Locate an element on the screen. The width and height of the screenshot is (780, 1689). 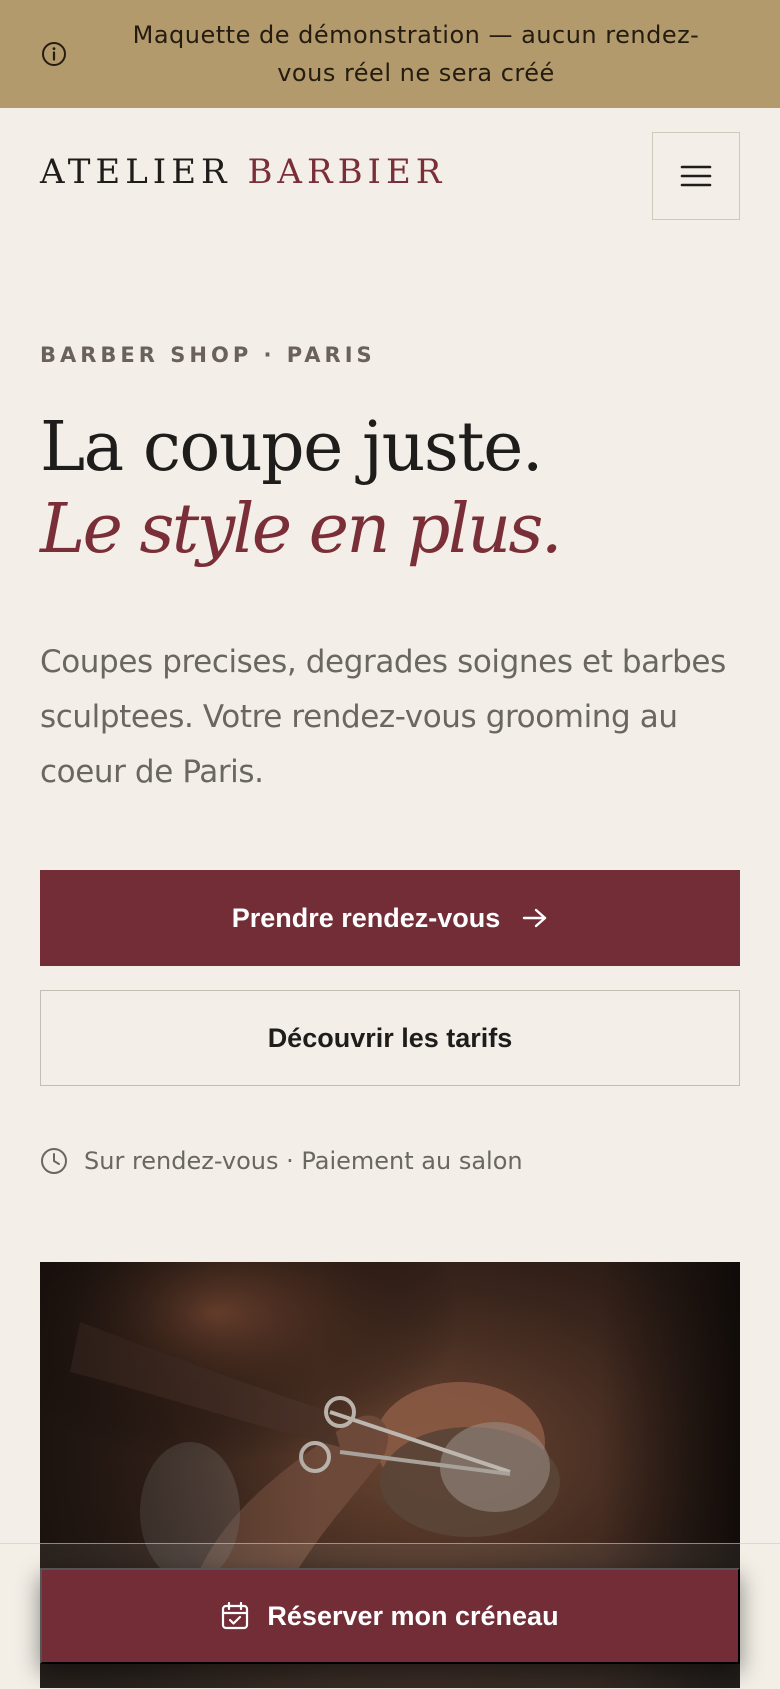
view-prices-button: Découvrir les tarifs is located at coordinates (390, 1038).